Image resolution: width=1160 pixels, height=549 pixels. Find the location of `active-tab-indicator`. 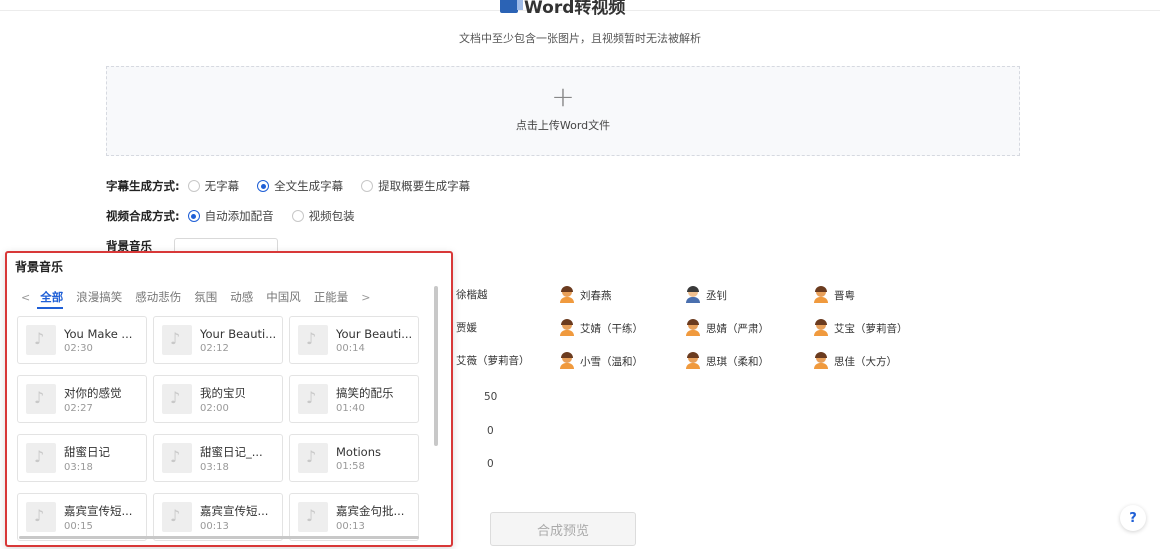

active-tab-indicator is located at coordinates (50, 308).